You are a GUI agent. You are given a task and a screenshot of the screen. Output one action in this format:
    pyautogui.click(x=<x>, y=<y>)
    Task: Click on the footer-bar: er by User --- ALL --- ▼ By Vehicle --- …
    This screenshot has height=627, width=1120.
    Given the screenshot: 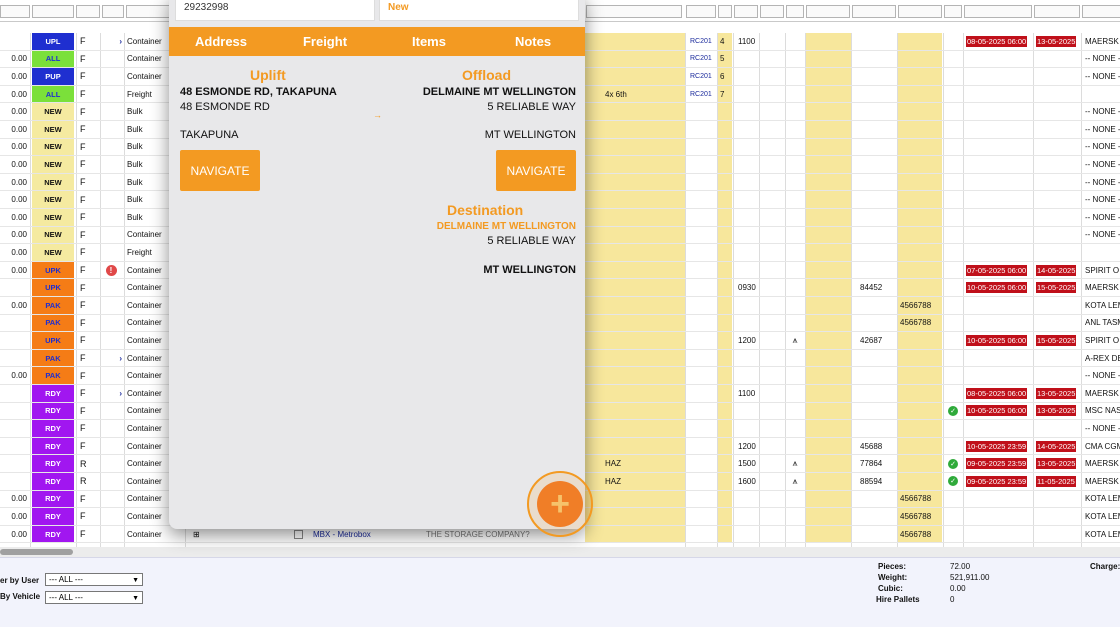 What is the action you would take?
    pyautogui.click(x=560, y=592)
    